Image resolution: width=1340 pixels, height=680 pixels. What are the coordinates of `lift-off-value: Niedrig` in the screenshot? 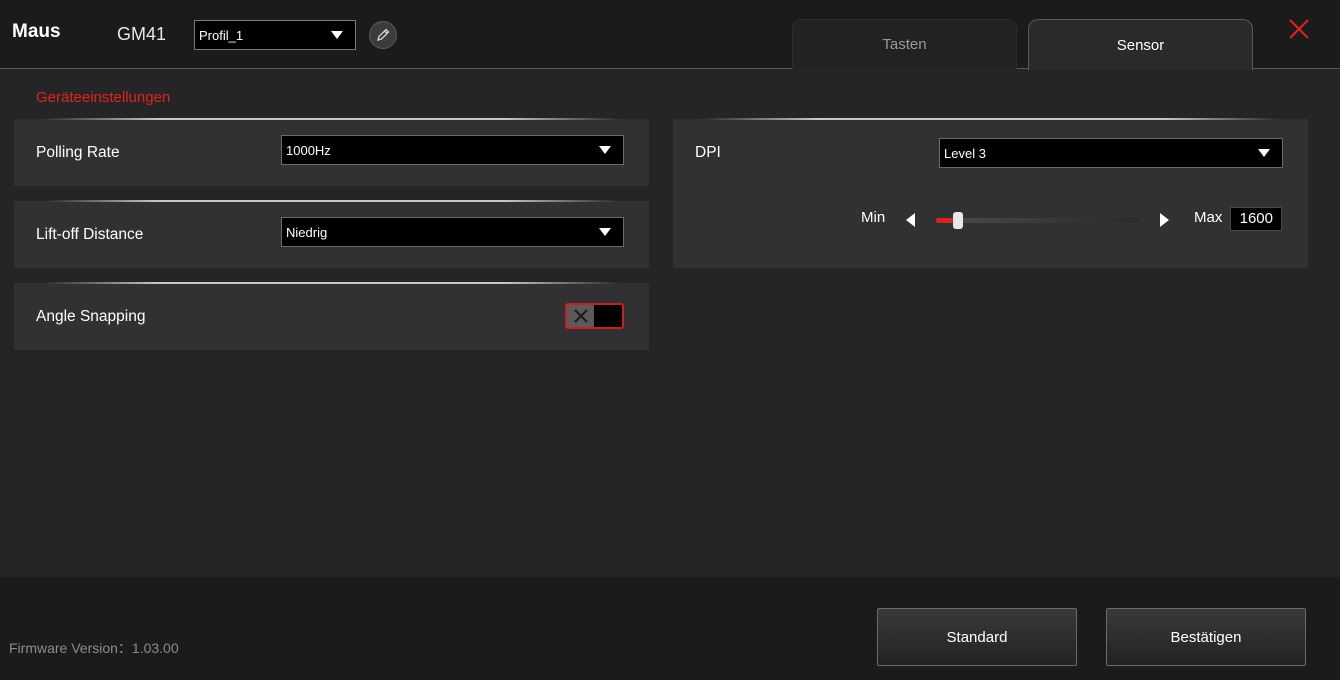 It's located at (307, 232).